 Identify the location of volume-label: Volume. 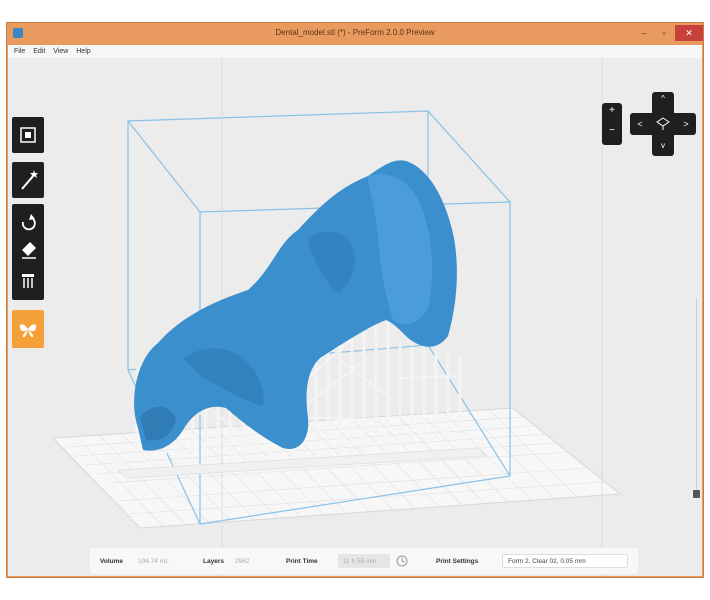
(111, 561).